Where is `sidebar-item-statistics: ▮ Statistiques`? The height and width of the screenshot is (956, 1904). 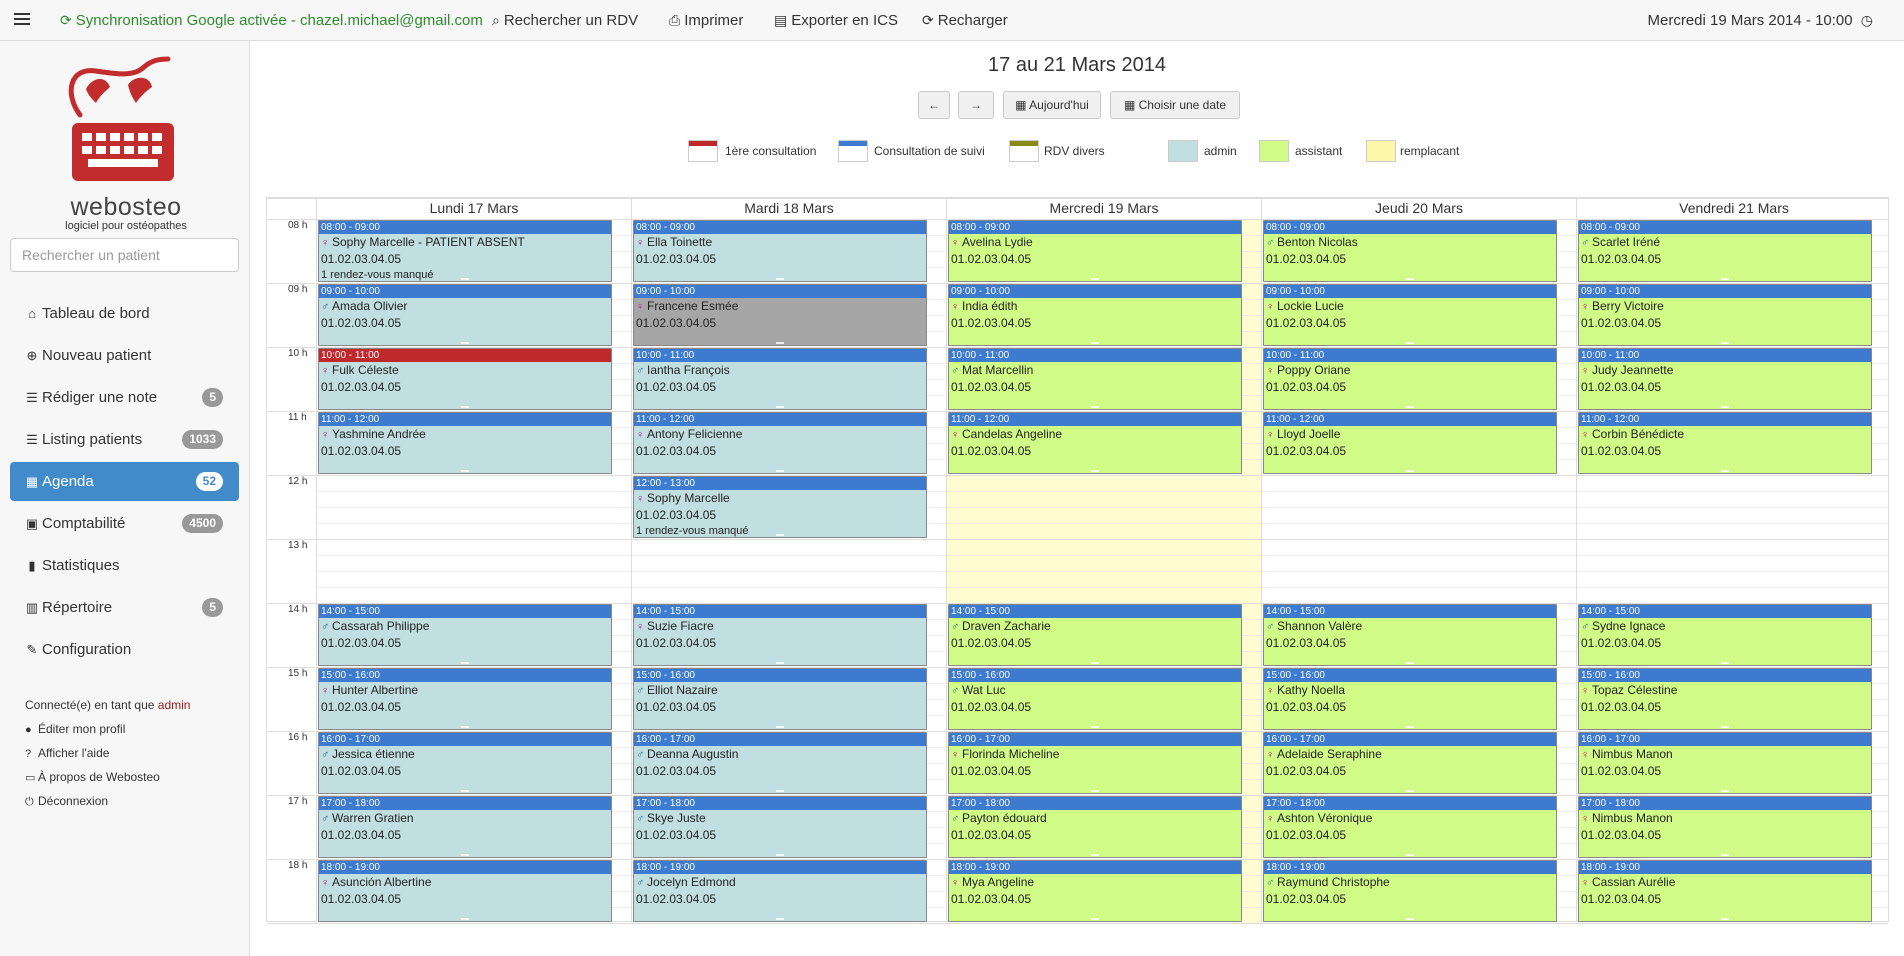
sidebar-item-statistics: ▮ Statistiques is located at coordinates (124, 565).